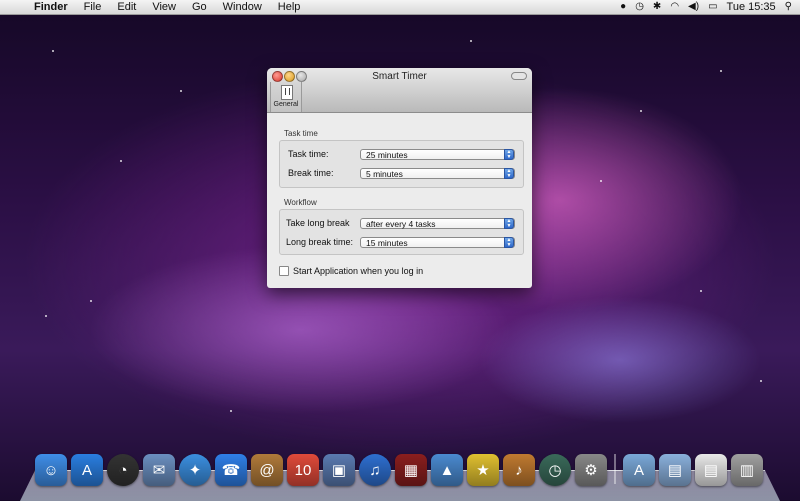 The height and width of the screenshot is (501, 800). Describe the element at coordinates (788, 7) in the screenshot. I see `spotlight-search-icon: ⚲` at that location.